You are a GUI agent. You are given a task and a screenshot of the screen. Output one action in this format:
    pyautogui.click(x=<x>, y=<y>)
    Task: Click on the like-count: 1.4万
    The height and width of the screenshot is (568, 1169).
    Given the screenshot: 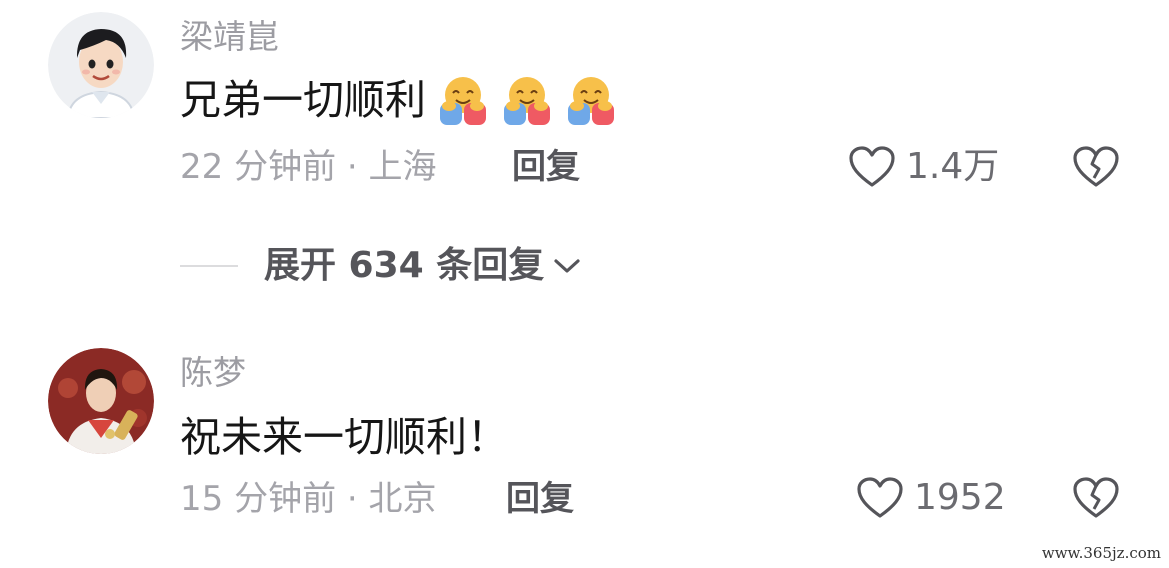 What is the action you would take?
    pyautogui.click(x=953, y=166)
    